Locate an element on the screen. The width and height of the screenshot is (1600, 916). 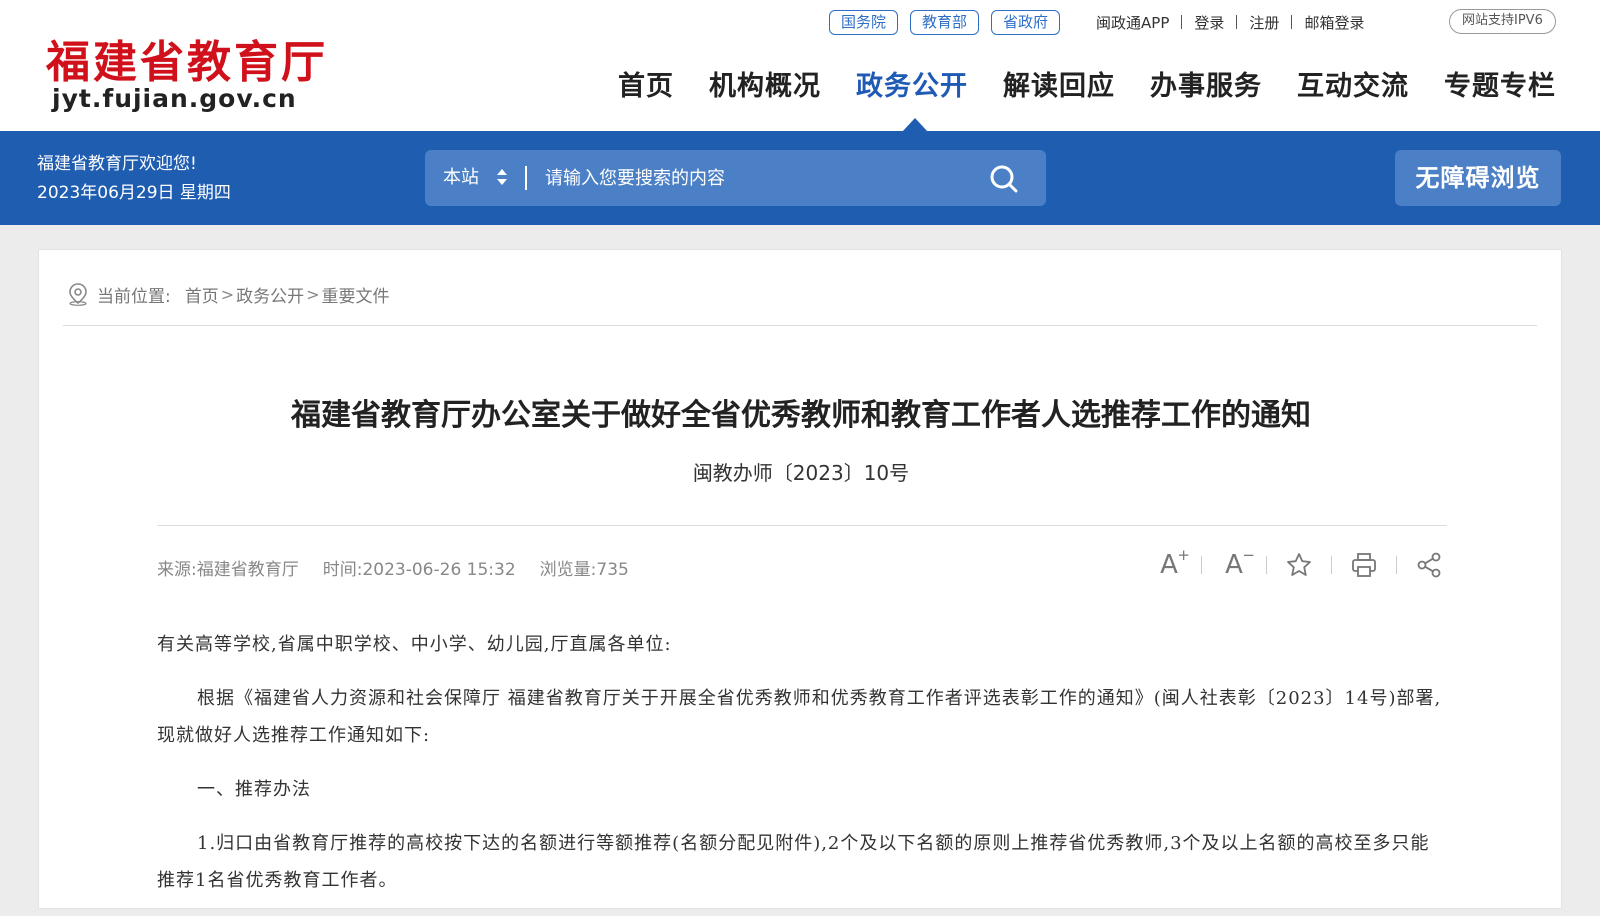
paragraph-heading: 一、推荐办法 is located at coordinates (254, 789).